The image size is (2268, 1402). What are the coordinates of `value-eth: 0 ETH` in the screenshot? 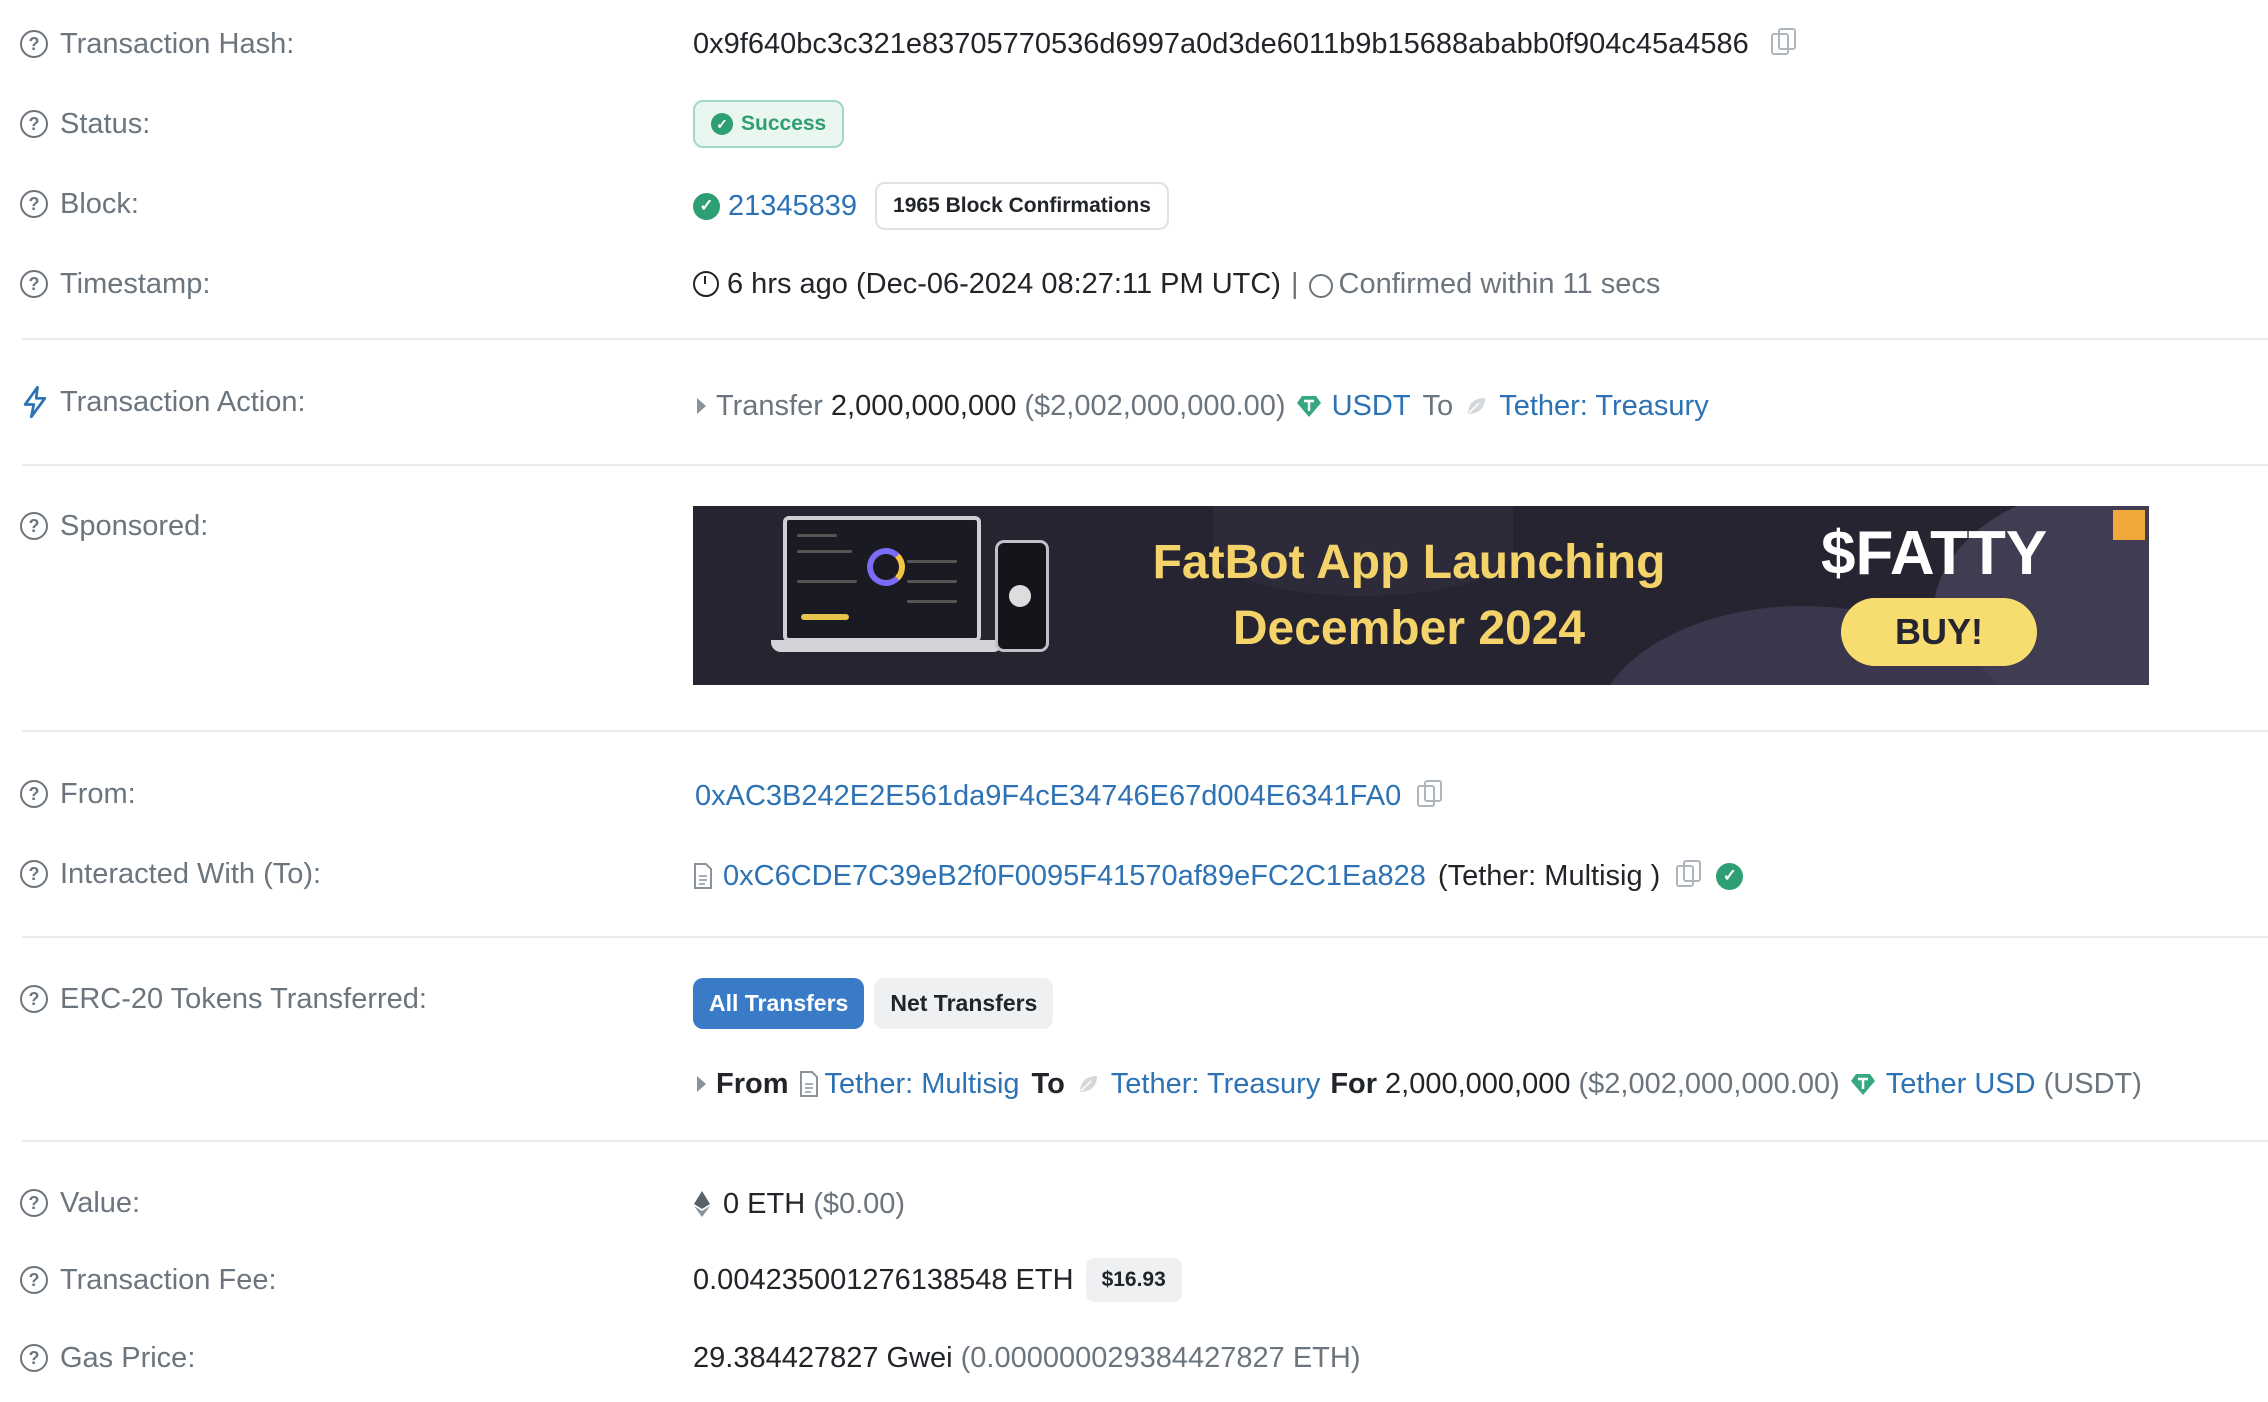 It's located at (764, 1203).